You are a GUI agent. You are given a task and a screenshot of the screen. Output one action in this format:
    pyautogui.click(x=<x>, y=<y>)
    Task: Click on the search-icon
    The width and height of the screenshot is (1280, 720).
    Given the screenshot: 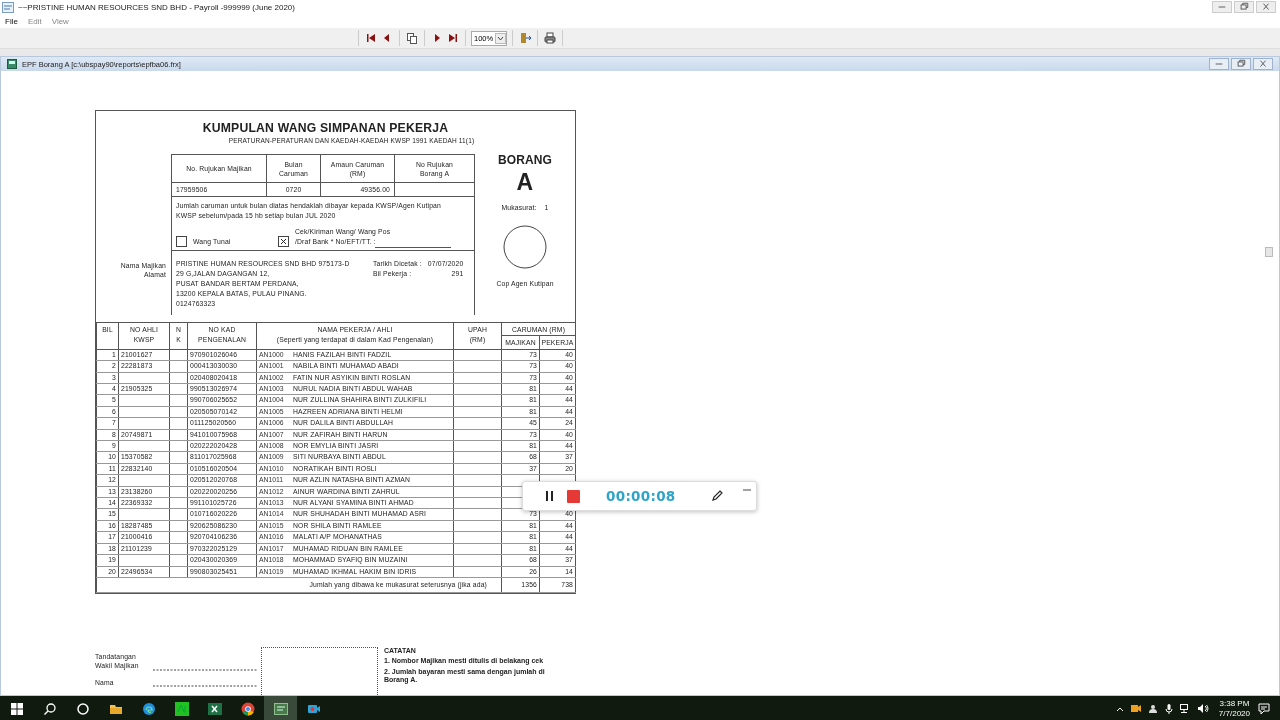 What is the action you would take?
    pyautogui.click(x=49, y=708)
    